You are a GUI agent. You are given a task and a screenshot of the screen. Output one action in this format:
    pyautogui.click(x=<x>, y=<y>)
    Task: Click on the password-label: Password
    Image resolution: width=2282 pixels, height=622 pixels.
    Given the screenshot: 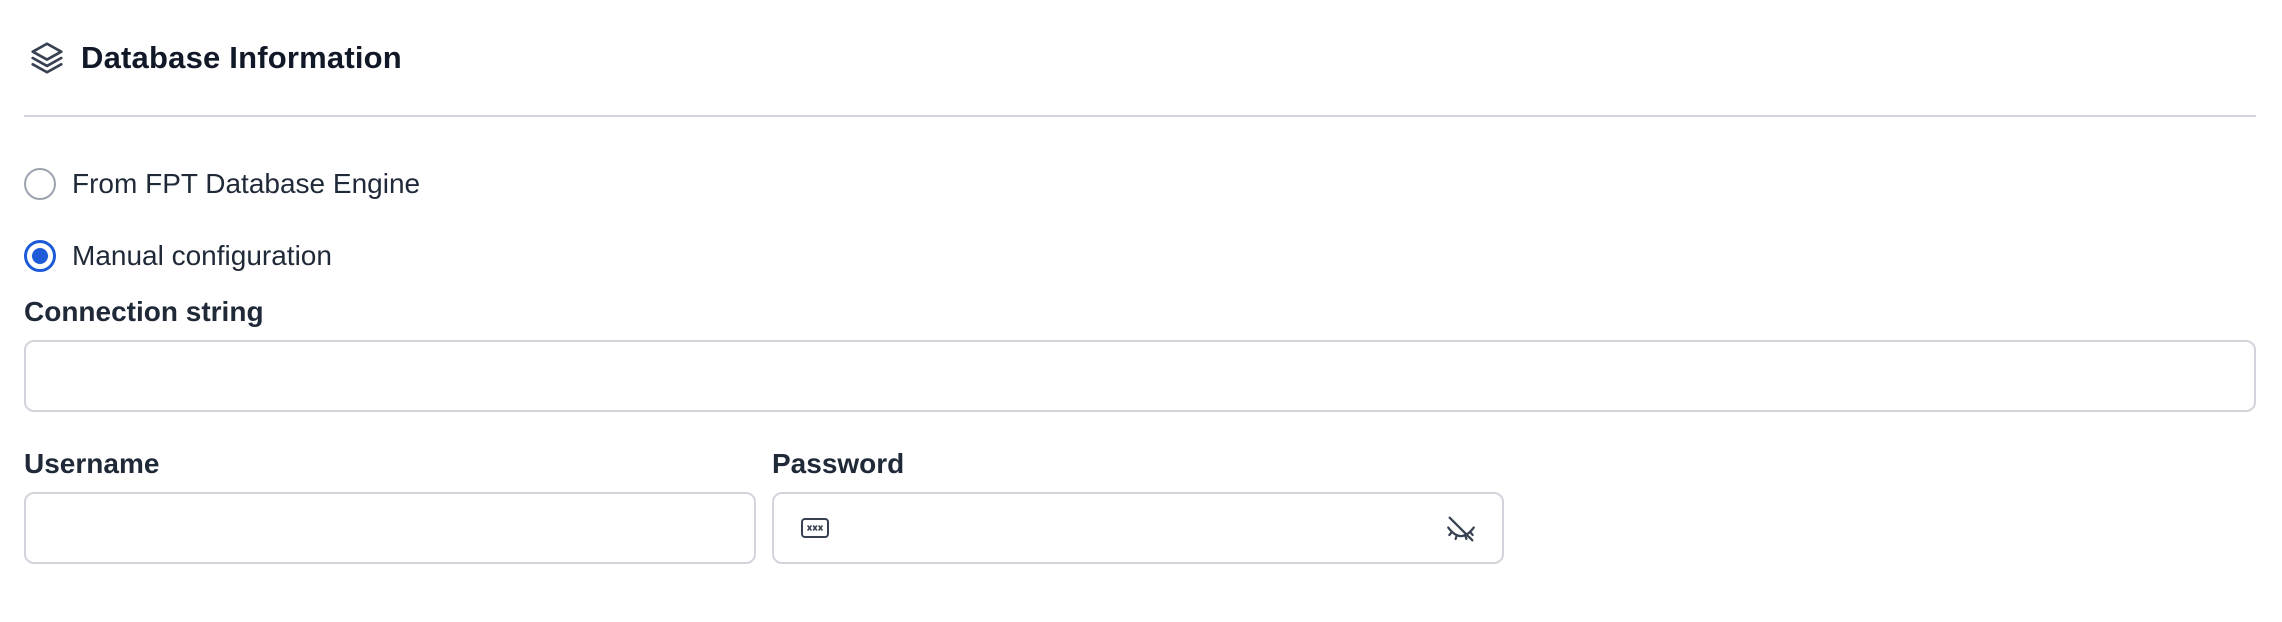 What is the action you would take?
    pyautogui.click(x=838, y=463)
    